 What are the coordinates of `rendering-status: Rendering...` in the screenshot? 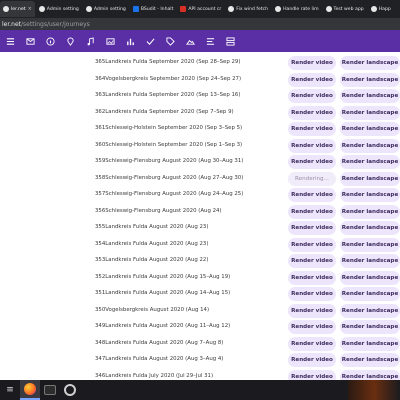 It's located at (312, 178).